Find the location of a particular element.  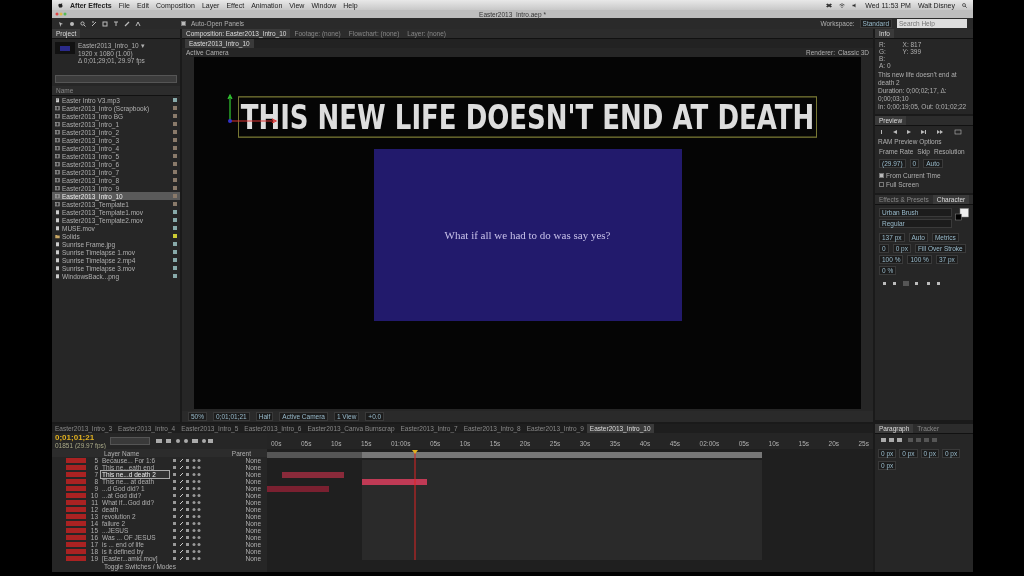

volume-icon is located at coordinates (855, 5).